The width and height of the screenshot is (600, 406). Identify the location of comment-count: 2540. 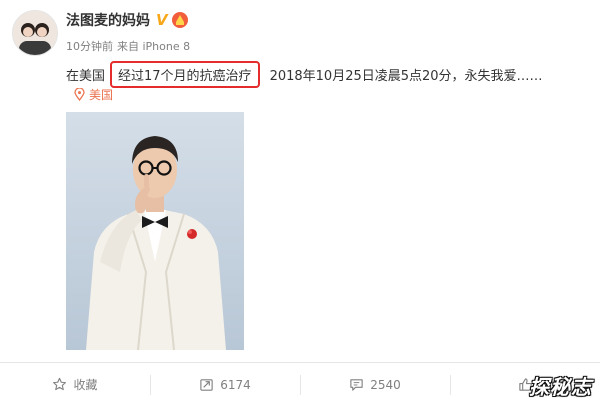
(385, 384).